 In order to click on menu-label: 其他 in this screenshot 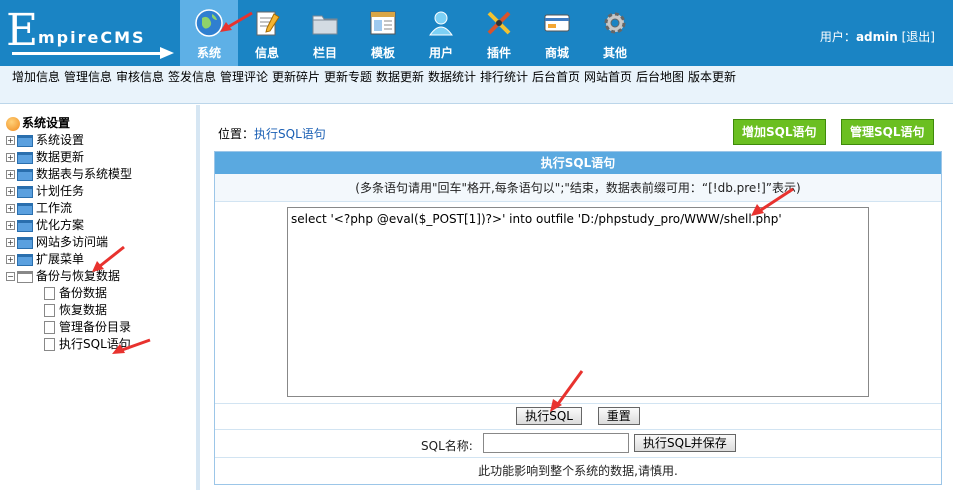, I will do `click(614, 53)`.